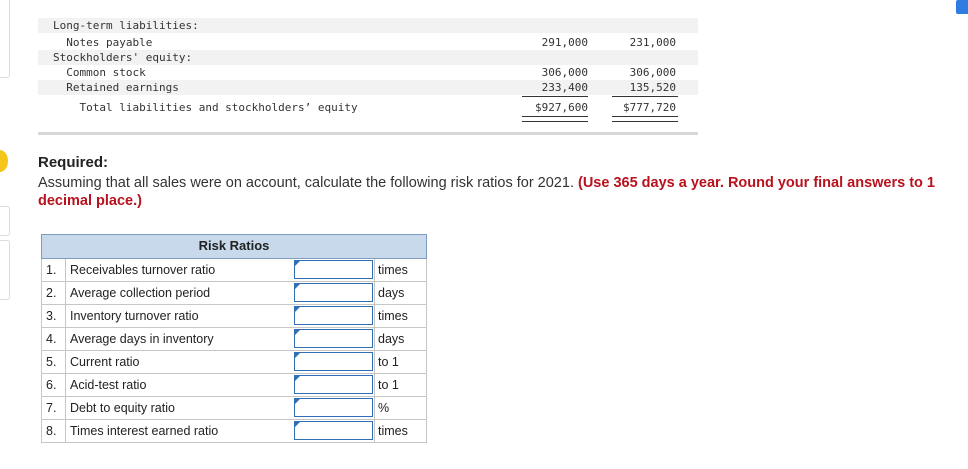  What do you see at coordinates (234, 316) in the screenshot?
I see `table-row: 3. Inventory turnover ratio times` at bounding box center [234, 316].